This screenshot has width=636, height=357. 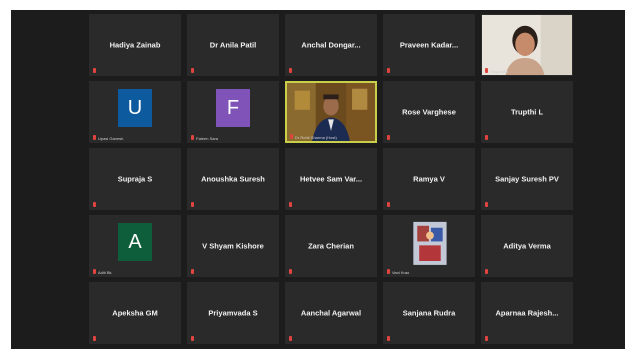 I want to click on participant-name: Dr Anila Patil, so click(x=233, y=45).